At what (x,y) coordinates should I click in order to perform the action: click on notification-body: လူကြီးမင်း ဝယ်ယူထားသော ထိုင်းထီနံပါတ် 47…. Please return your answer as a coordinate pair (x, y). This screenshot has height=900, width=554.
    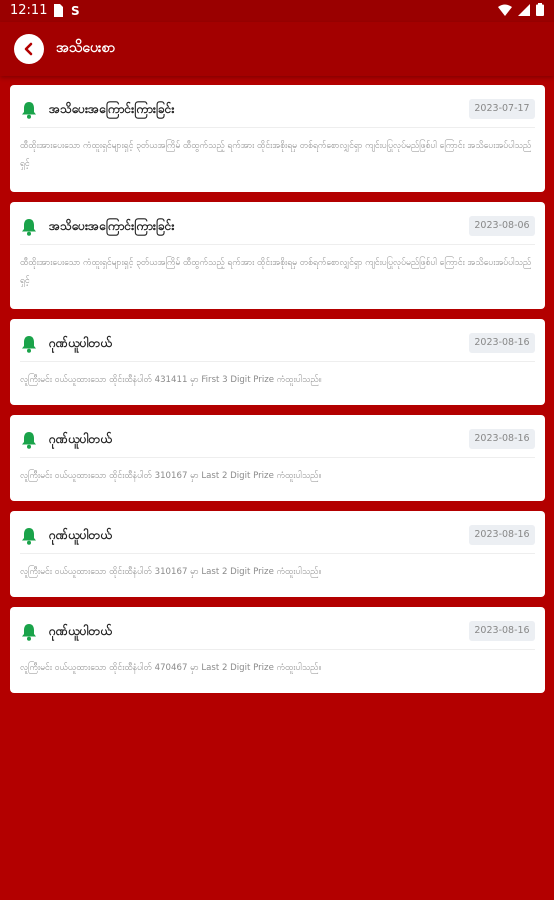
    Looking at the image, I should click on (171, 668).